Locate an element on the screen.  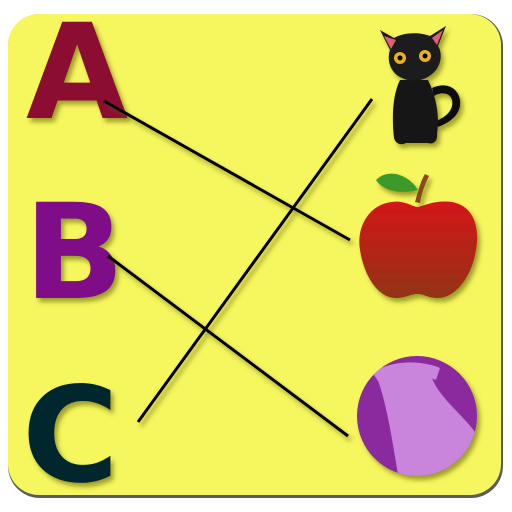
letter-b: B is located at coordinates (74, 253).